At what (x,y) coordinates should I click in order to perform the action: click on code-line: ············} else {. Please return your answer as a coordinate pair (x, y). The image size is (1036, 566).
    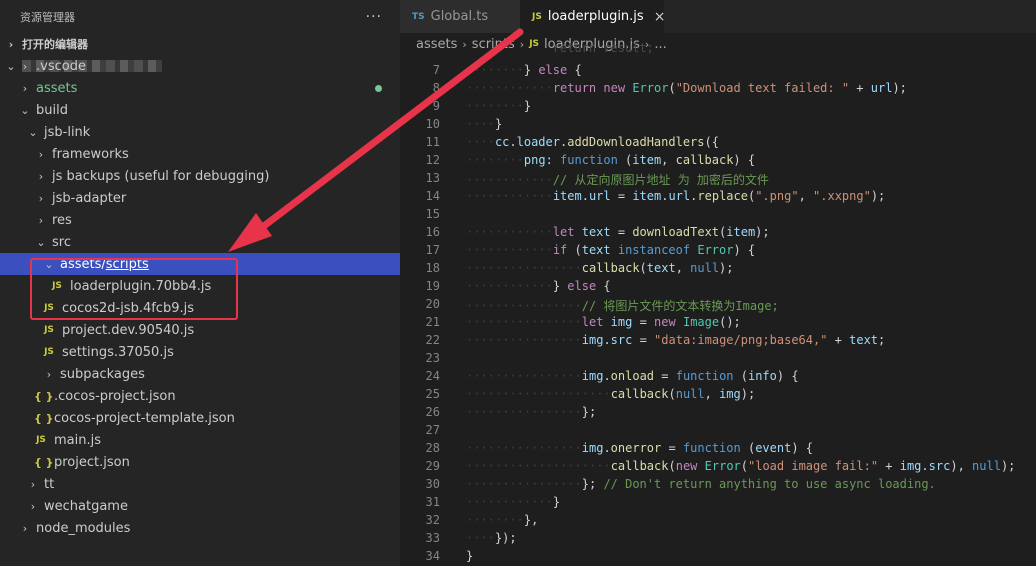
    Looking at the image, I should click on (538, 286).